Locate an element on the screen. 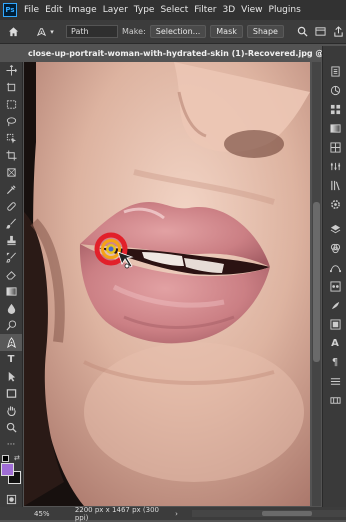 This screenshot has width=346, height=522. history-icon is located at coordinates (334, 71).